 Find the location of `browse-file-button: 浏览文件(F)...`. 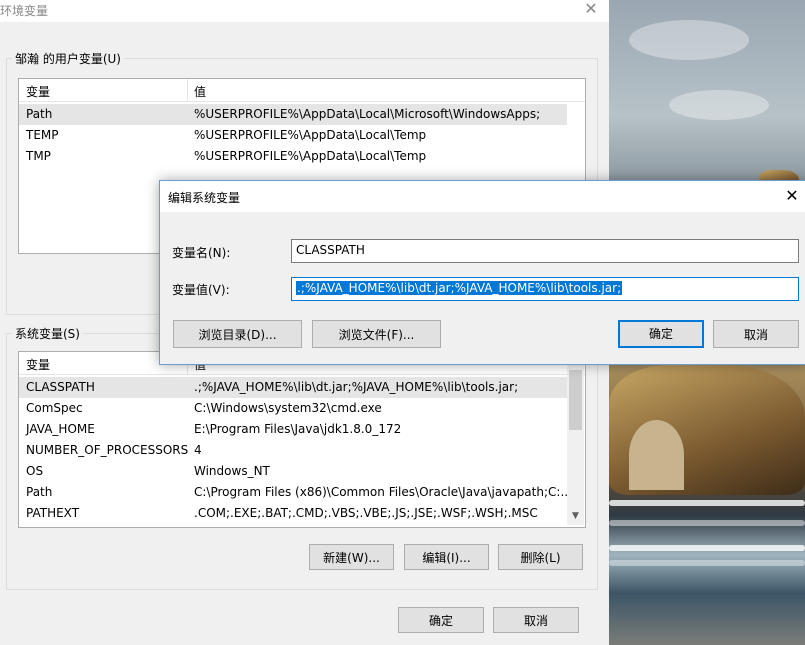

browse-file-button: 浏览文件(F)... is located at coordinates (376, 334).